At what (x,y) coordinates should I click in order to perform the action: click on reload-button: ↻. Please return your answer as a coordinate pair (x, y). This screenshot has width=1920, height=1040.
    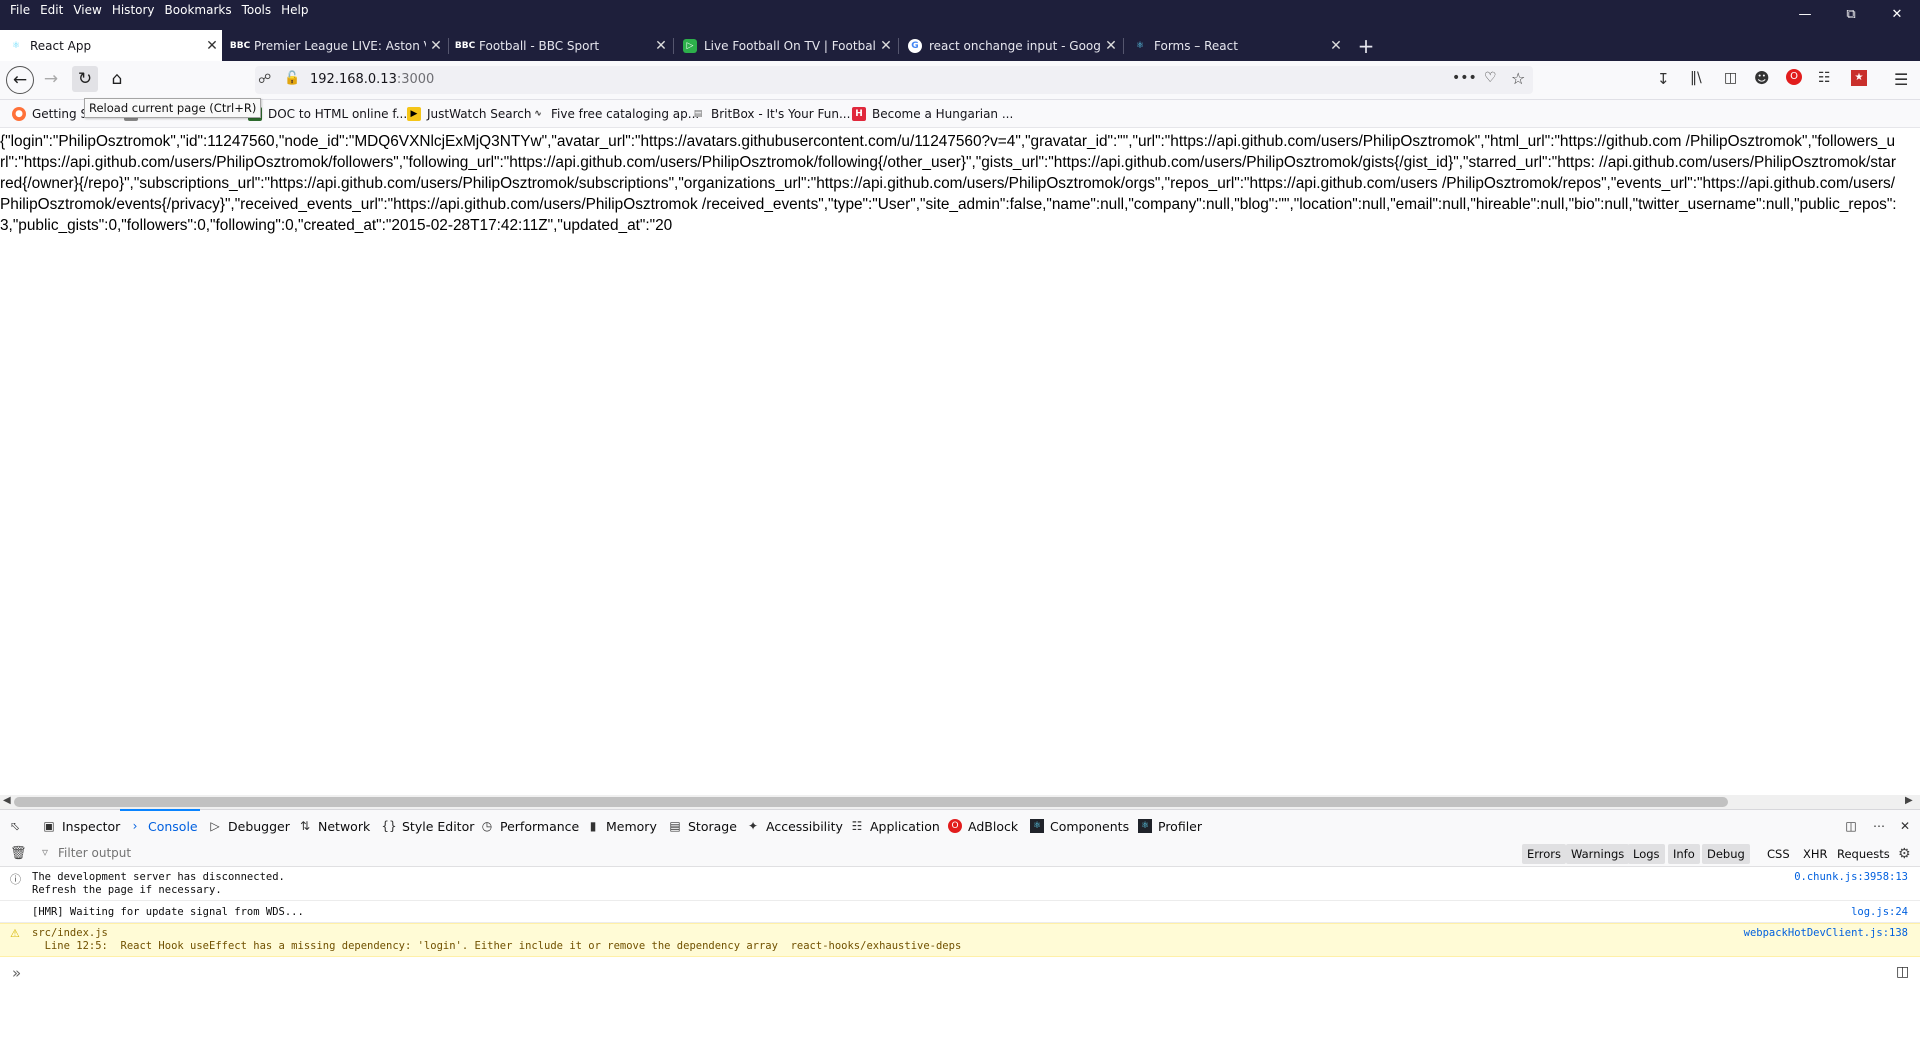
    Looking at the image, I should click on (85, 79).